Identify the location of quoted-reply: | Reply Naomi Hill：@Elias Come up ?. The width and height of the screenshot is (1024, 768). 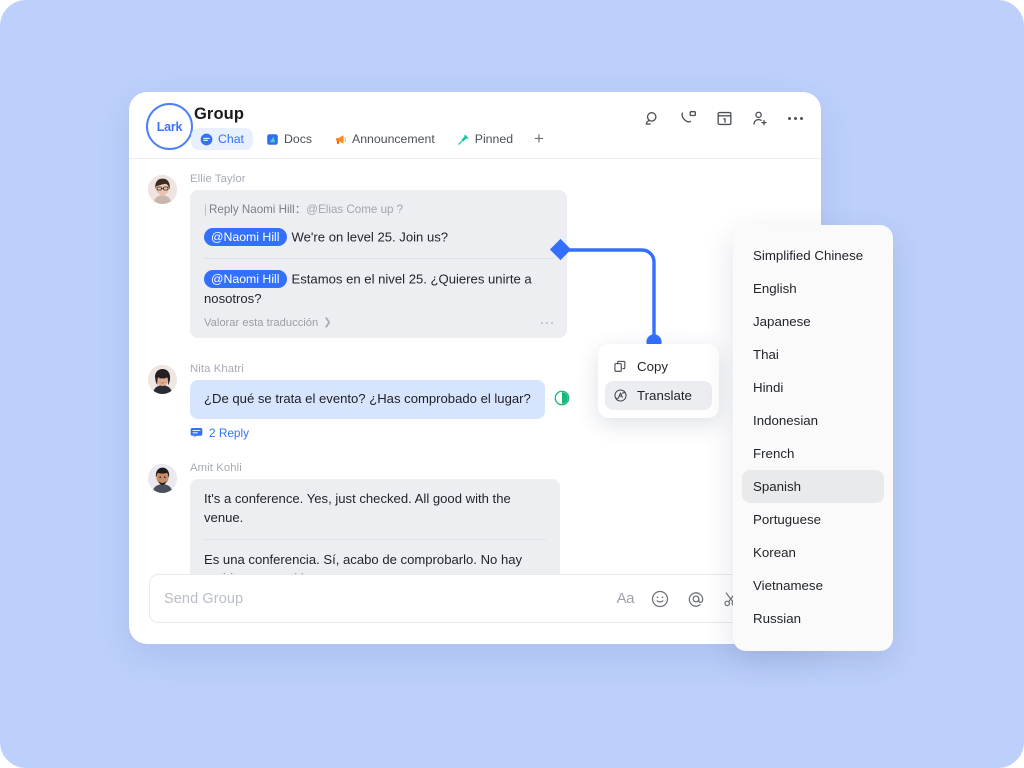
(378, 209).